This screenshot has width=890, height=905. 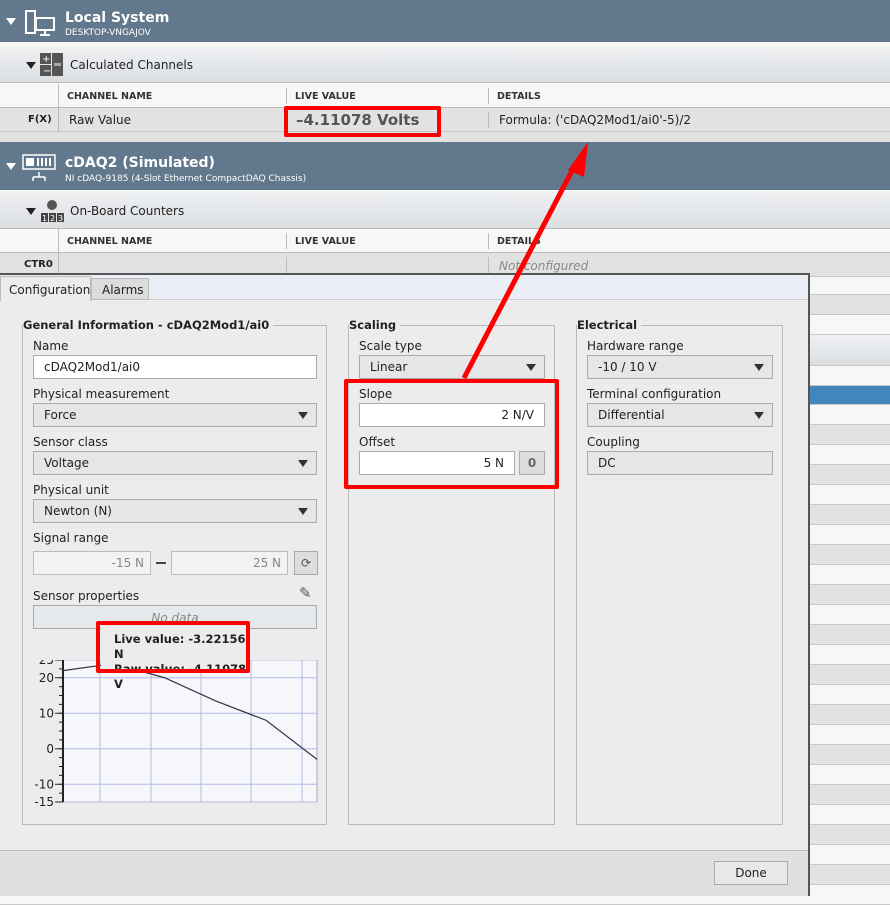 What do you see at coordinates (613, 442) in the screenshot?
I see `coupling-label: Coupling` at bounding box center [613, 442].